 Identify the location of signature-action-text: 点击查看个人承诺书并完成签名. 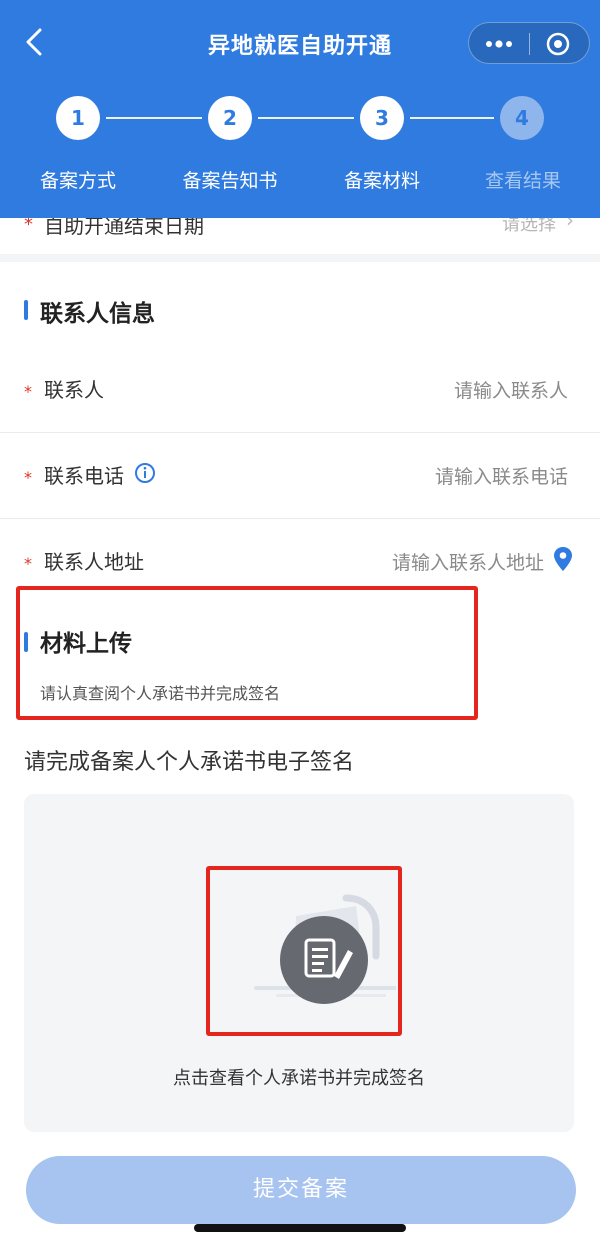
(299, 1077).